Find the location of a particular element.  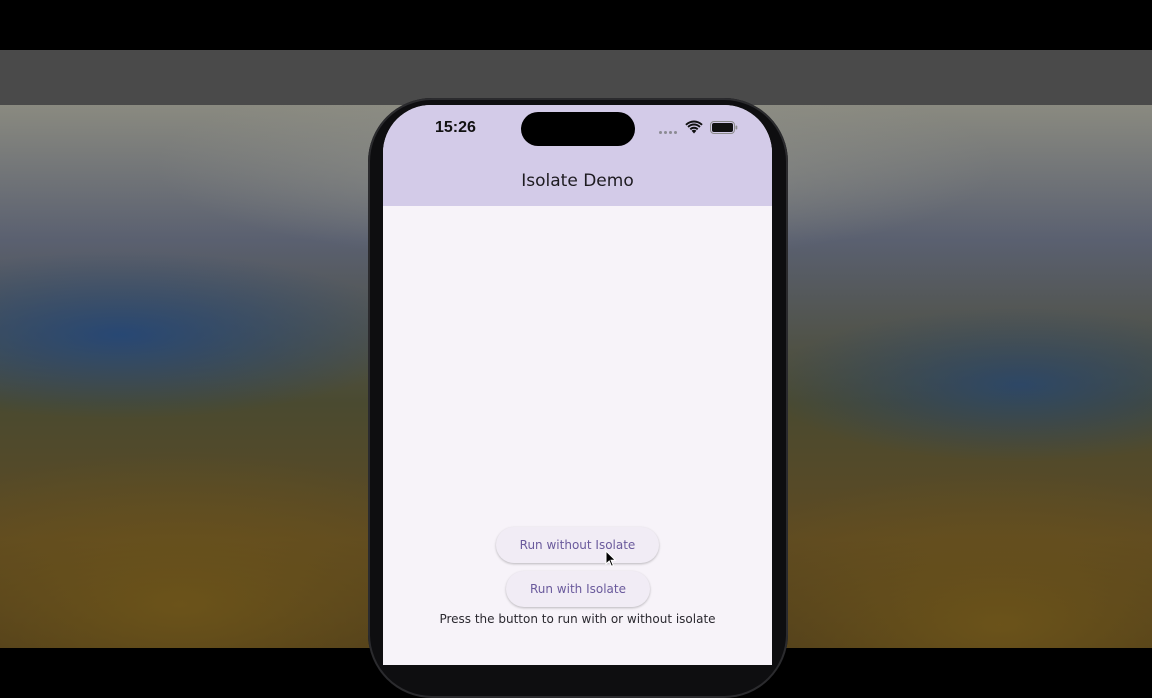

battery-icon is located at coordinates (724, 127).